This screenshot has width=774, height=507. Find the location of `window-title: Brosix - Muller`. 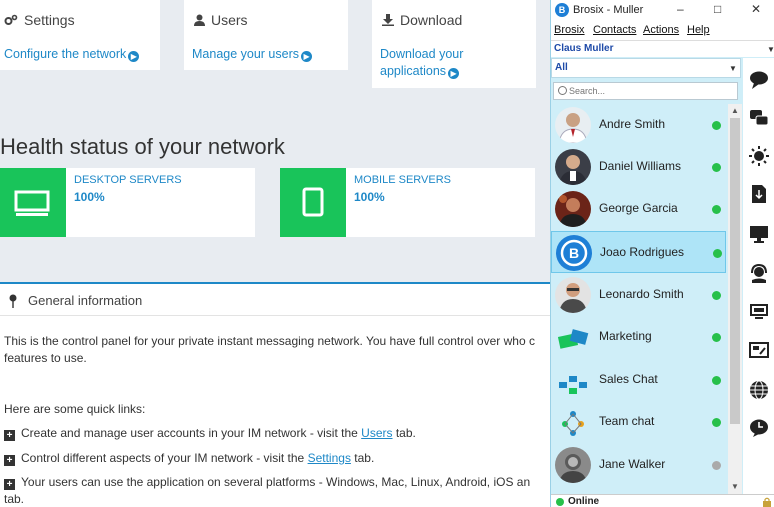

window-title: Brosix - Muller is located at coordinates (608, 10).